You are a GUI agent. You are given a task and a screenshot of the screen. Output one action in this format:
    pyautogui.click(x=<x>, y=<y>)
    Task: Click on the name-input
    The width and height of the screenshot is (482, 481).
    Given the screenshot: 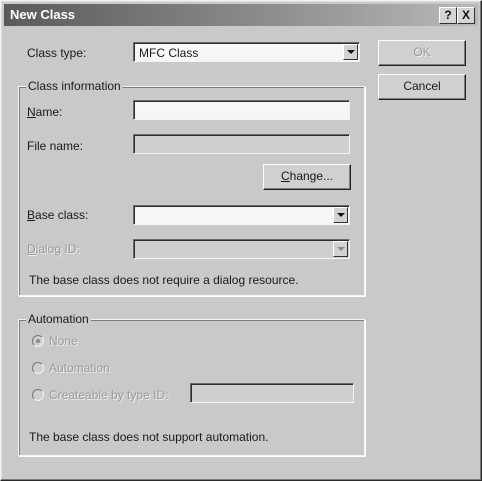 What is the action you would take?
    pyautogui.click(x=241, y=110)
    